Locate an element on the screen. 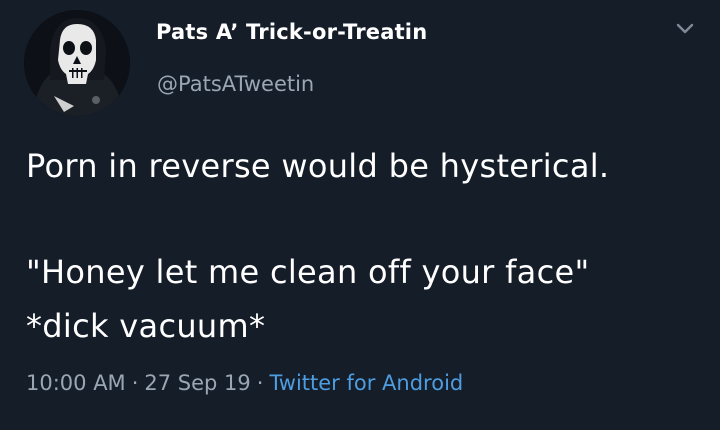 This screenshot has height=430, width=720. tweet-date: 27 Sep 19 is located at coordinates (197, 383).